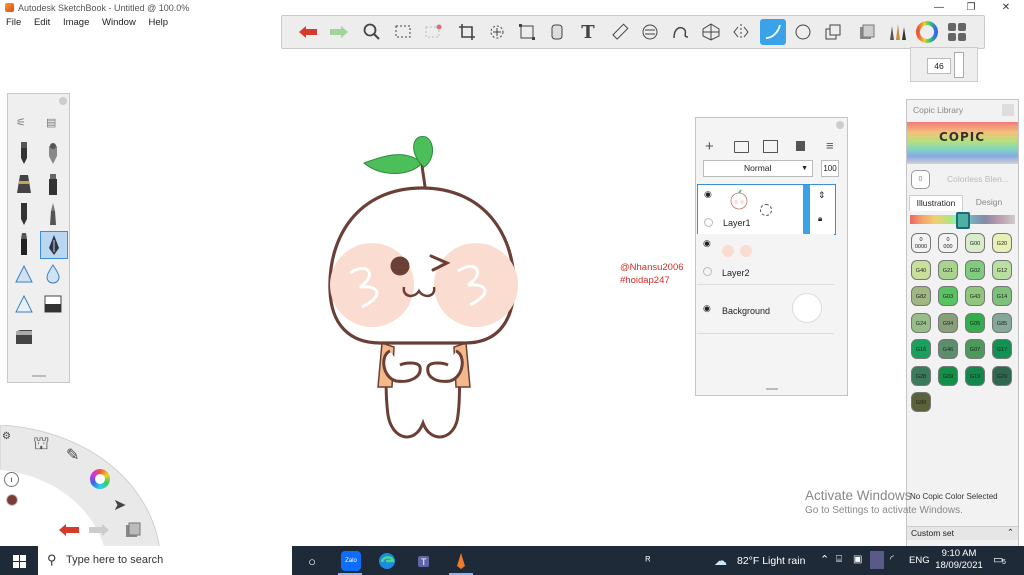 This screenshot has height=575, width=1024. What do you see at coordinates (1002, 243) in the screenshot?
I see `copic-swatch: G20` at bounding box center [1002, 243].